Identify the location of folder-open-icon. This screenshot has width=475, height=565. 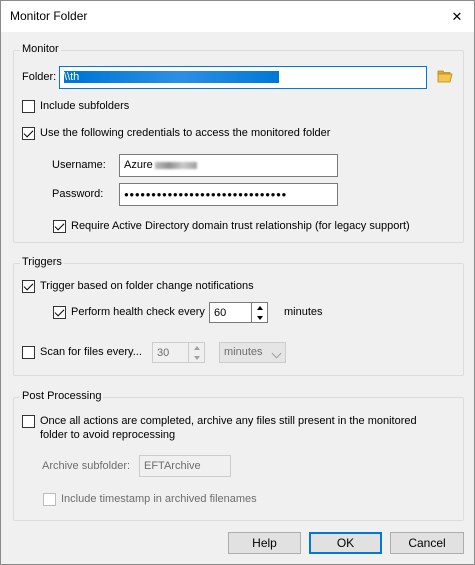
(445, 76).